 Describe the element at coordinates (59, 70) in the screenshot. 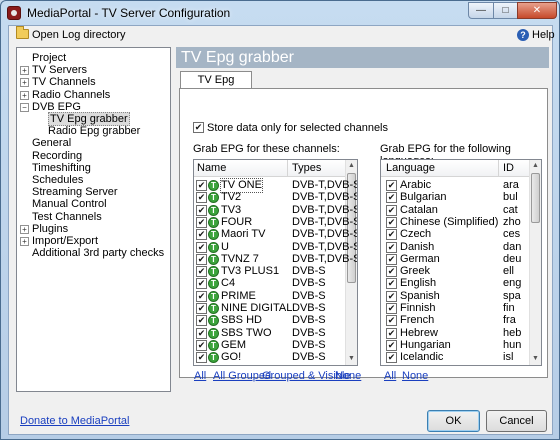

I see `tree-item: TV Servers` at that location.